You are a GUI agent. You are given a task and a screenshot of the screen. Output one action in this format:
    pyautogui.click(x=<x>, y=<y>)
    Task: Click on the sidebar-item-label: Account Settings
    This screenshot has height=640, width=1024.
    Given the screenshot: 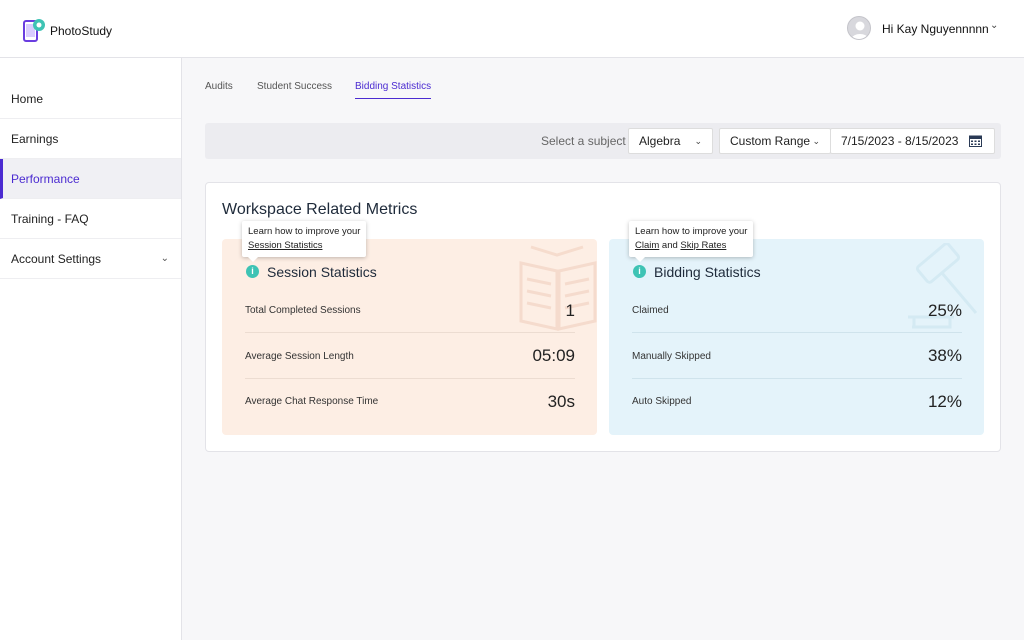 What is the action you would take?
    pyautogui.click(x=56, y=259)
    